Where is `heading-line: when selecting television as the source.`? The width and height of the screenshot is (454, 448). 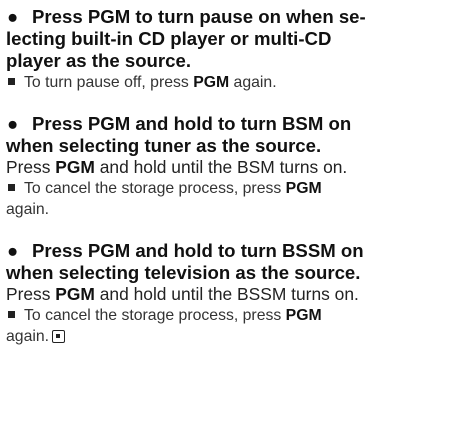
heading-line: when selecting television as the source. is located at coordinates (183, 272).